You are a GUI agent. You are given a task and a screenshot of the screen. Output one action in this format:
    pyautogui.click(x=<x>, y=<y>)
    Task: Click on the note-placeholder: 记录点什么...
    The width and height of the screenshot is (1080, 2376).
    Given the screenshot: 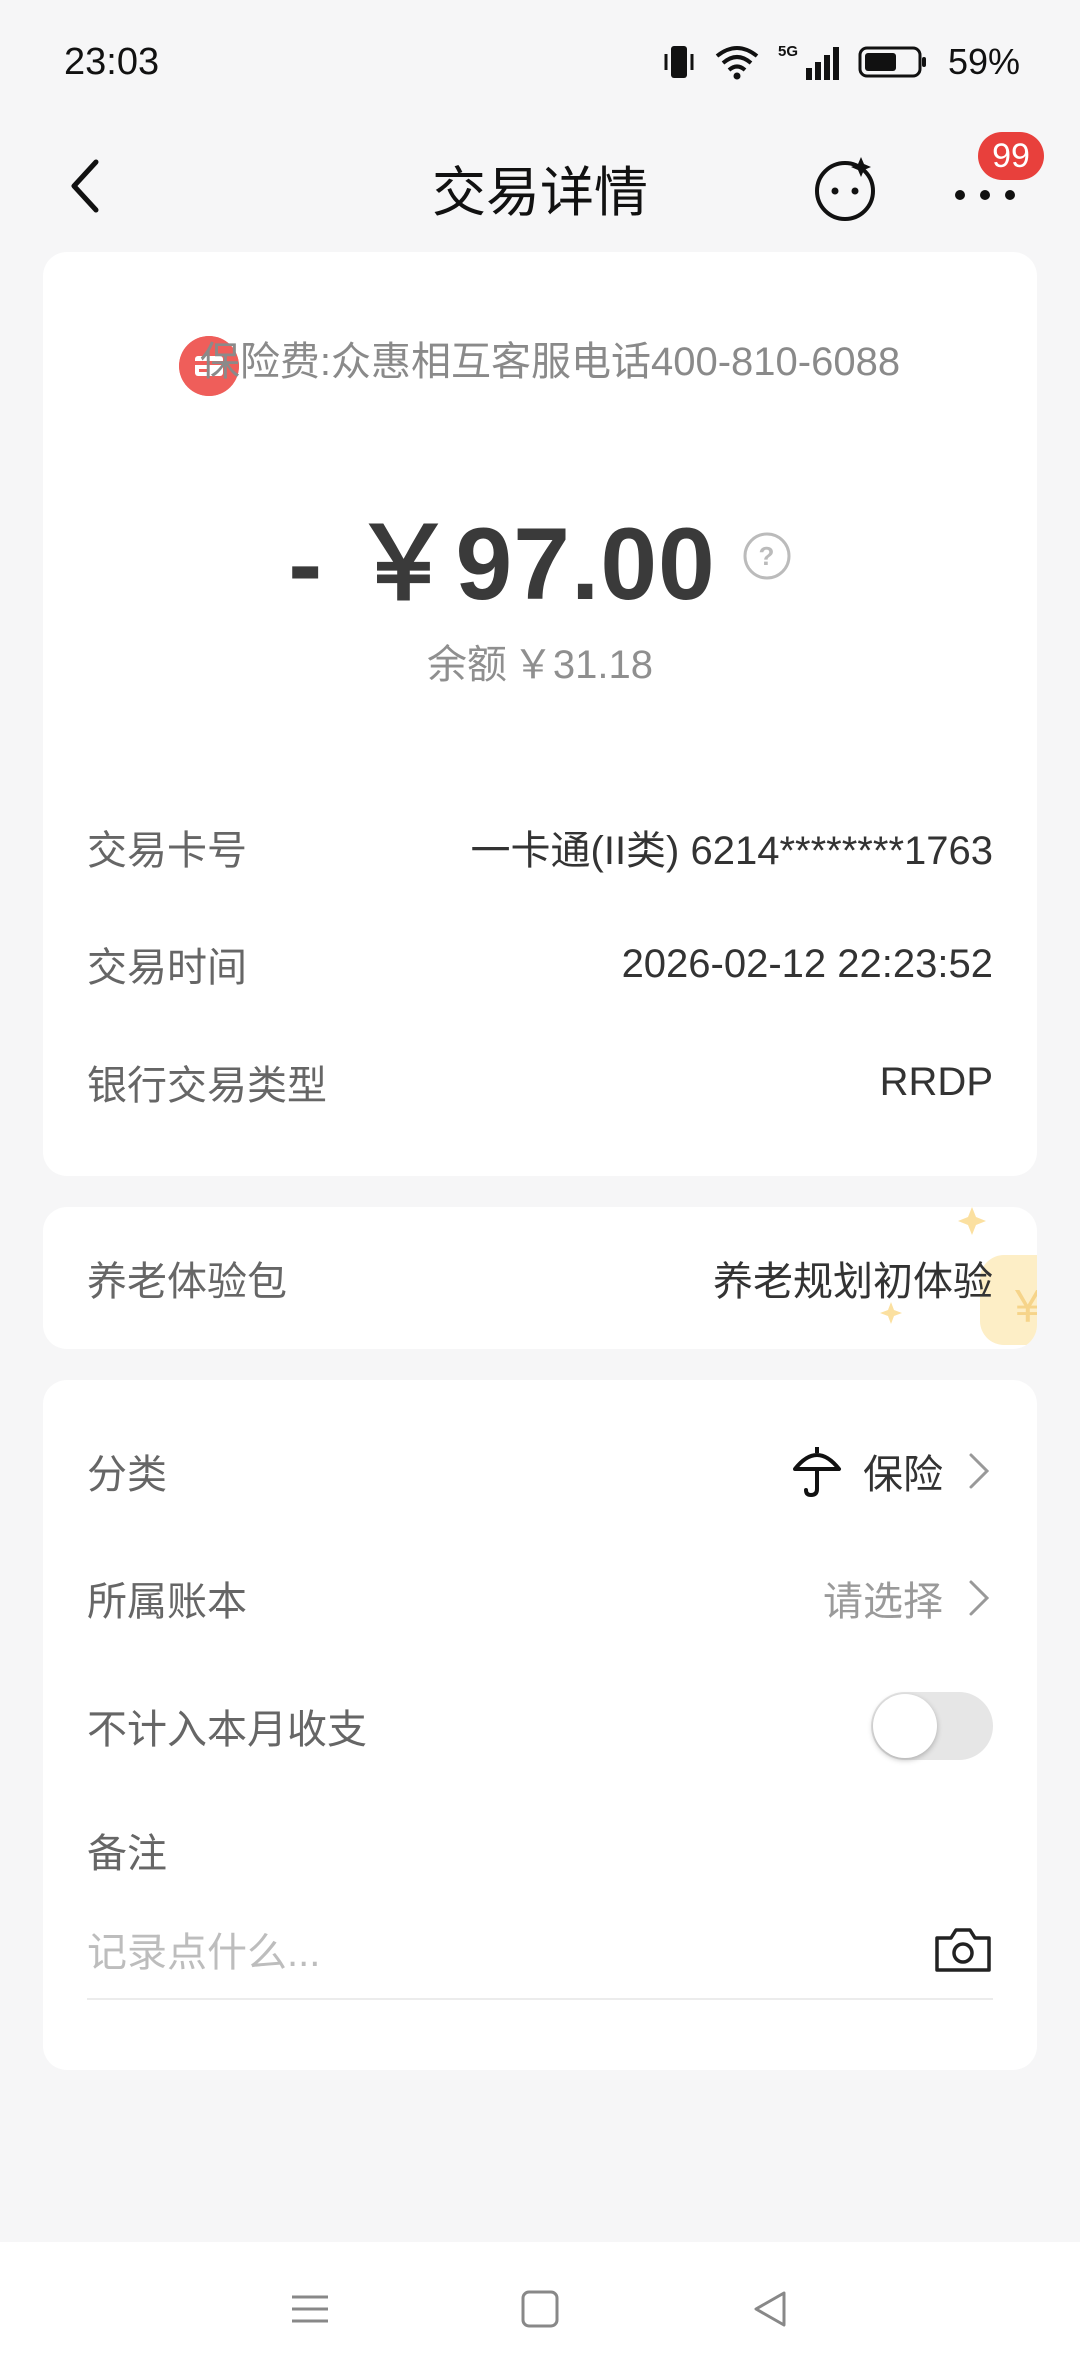 What is the action you would take?
    pyautogui.click(x=204, y=1953)
    